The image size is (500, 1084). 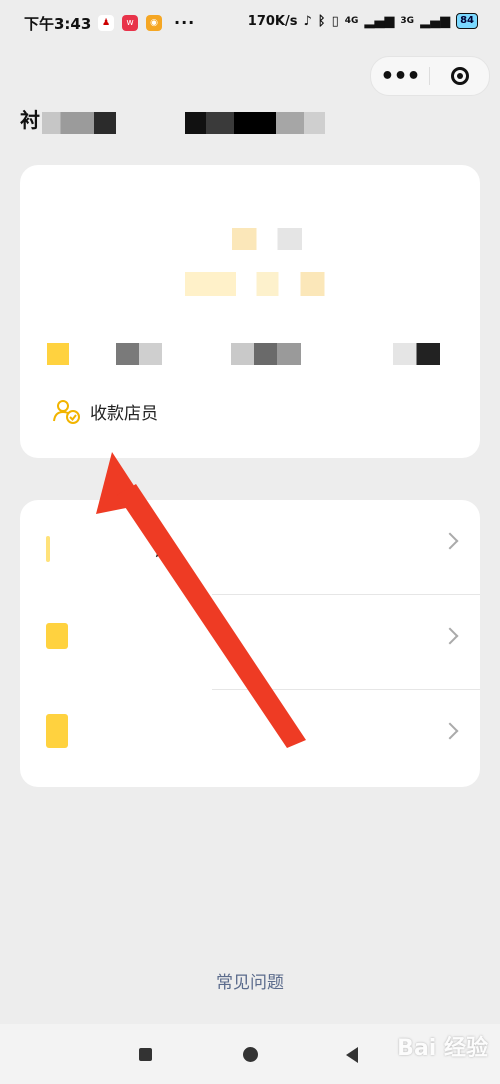 I want to click on record-icon, so click(x=48, y=549).